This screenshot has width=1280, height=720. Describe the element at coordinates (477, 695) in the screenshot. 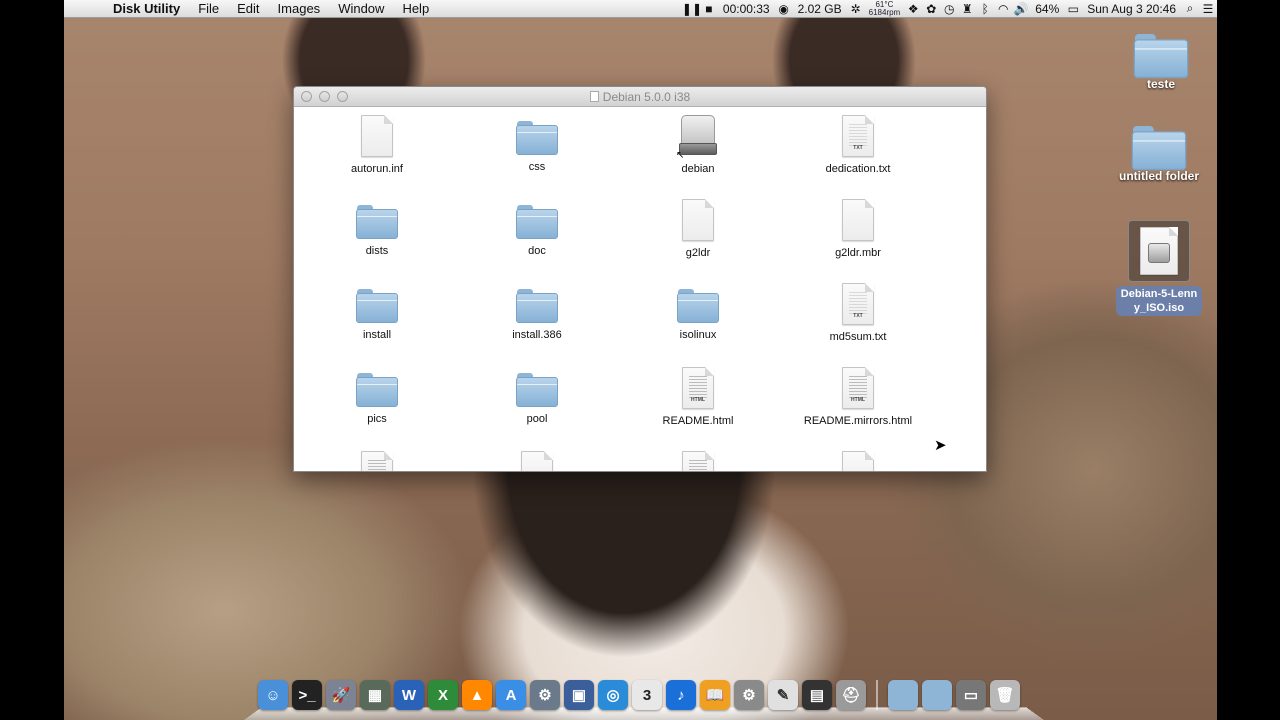

I see `vlc-icon: ▲` at that location.